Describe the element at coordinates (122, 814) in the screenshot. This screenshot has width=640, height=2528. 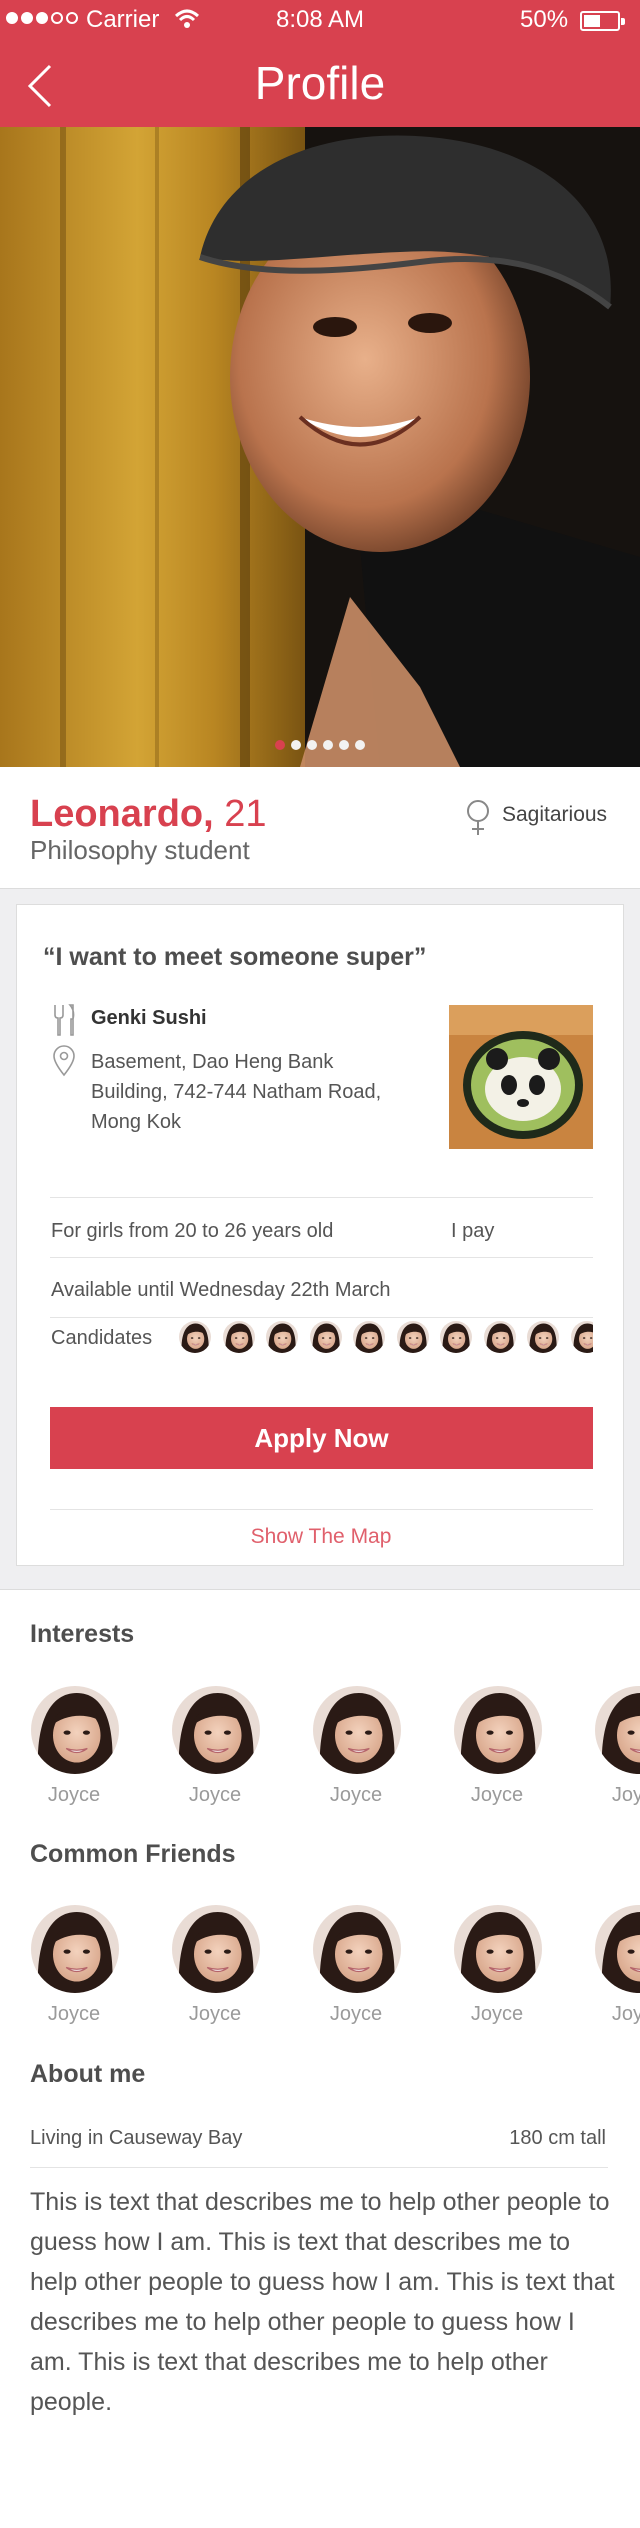
I see `name-text: Leonardo,` at that location.